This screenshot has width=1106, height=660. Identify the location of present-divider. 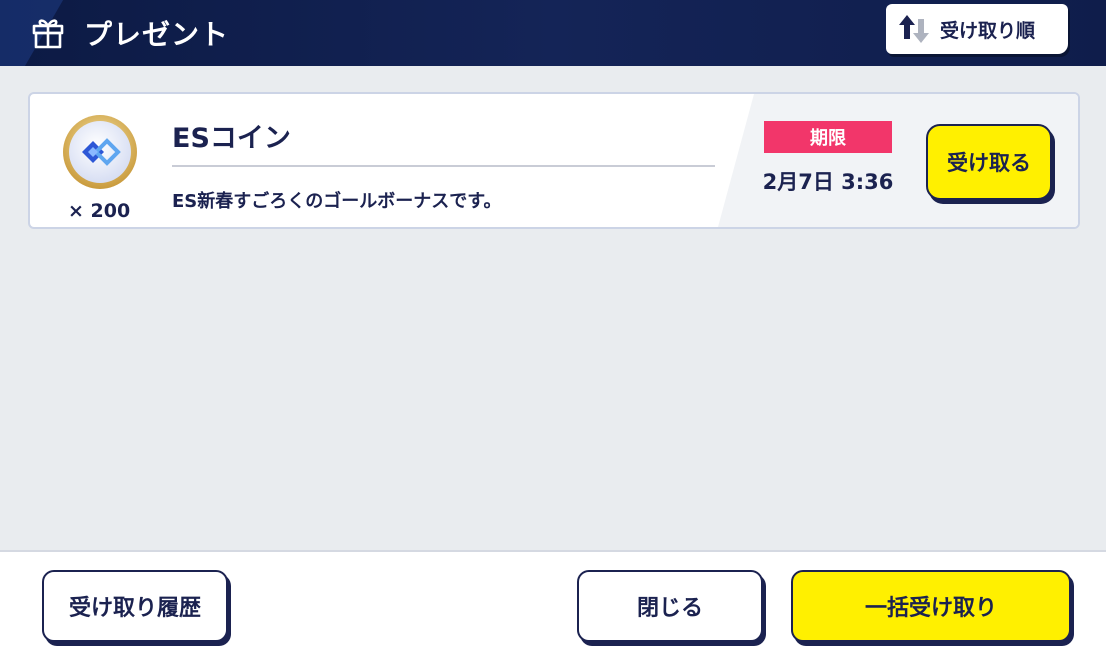
(443, 166).